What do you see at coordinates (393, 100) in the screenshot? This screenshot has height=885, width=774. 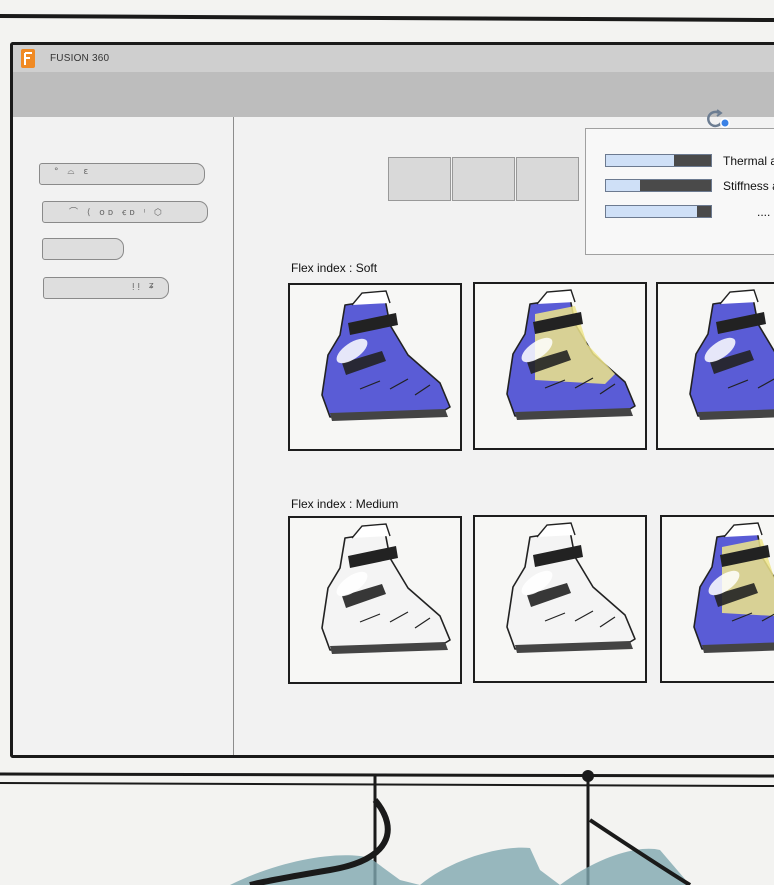 I see `toolbar` at bounding box center [393, 100].